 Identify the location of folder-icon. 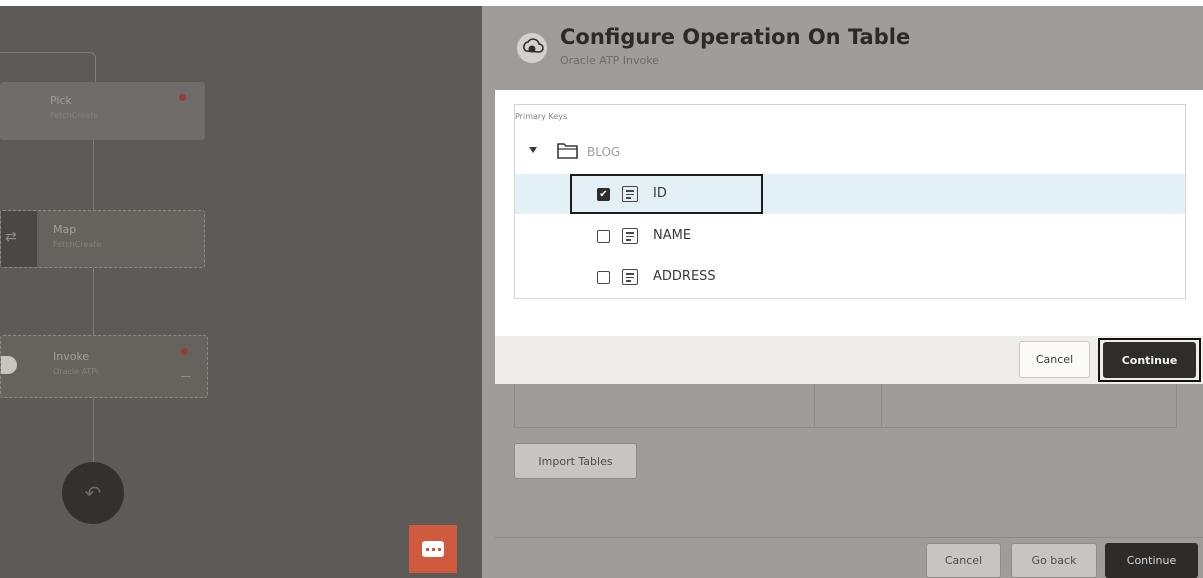
(567, 151).